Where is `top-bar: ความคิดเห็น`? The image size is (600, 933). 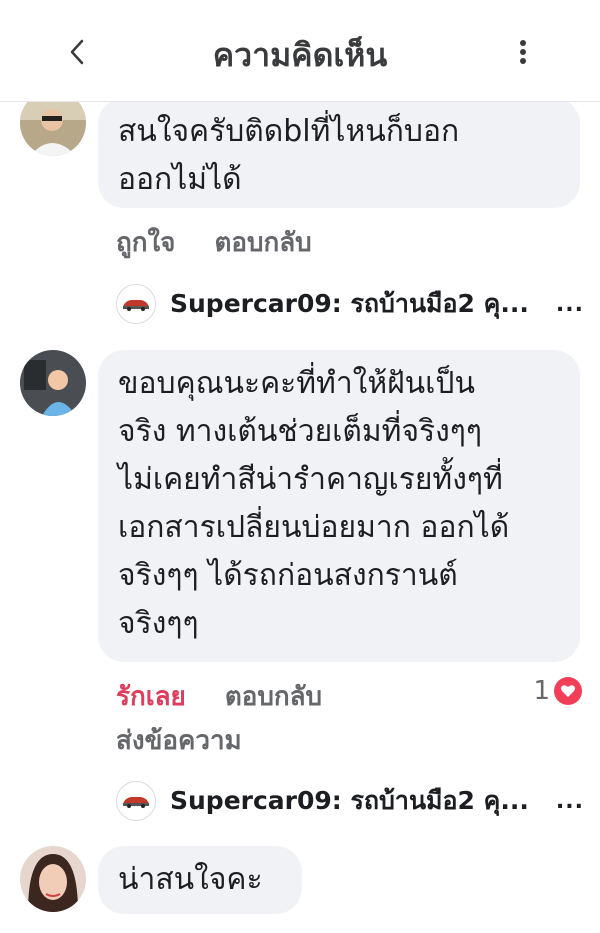
top-bar: ความคิดเห็น is located at coordinates (300, 51).